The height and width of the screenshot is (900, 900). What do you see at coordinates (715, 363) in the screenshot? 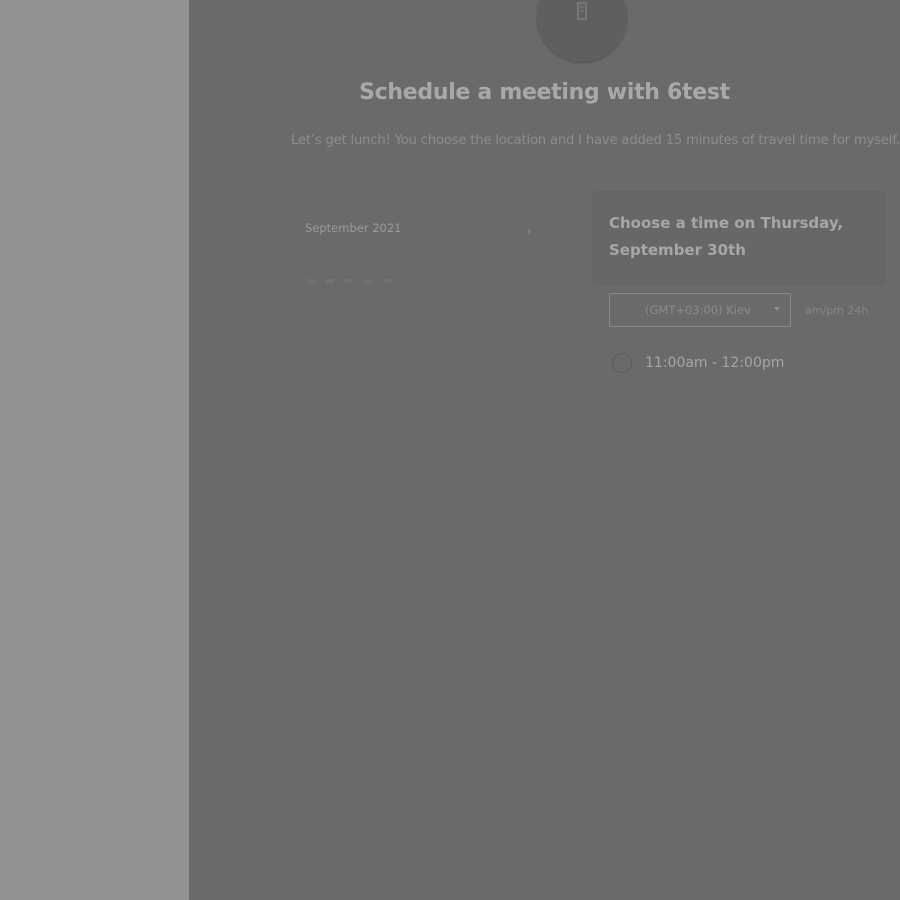
I see `time-slot-label: 11:00am - 12:00pm` at bounding box center [715, 363].